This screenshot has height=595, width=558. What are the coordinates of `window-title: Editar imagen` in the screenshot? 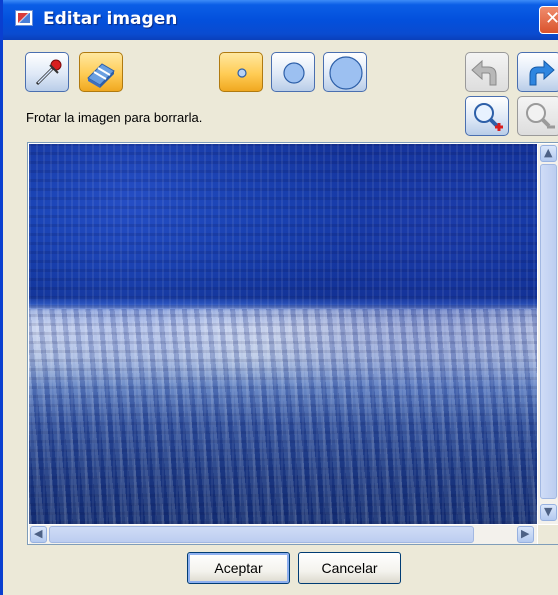 It's located at (110, 19).